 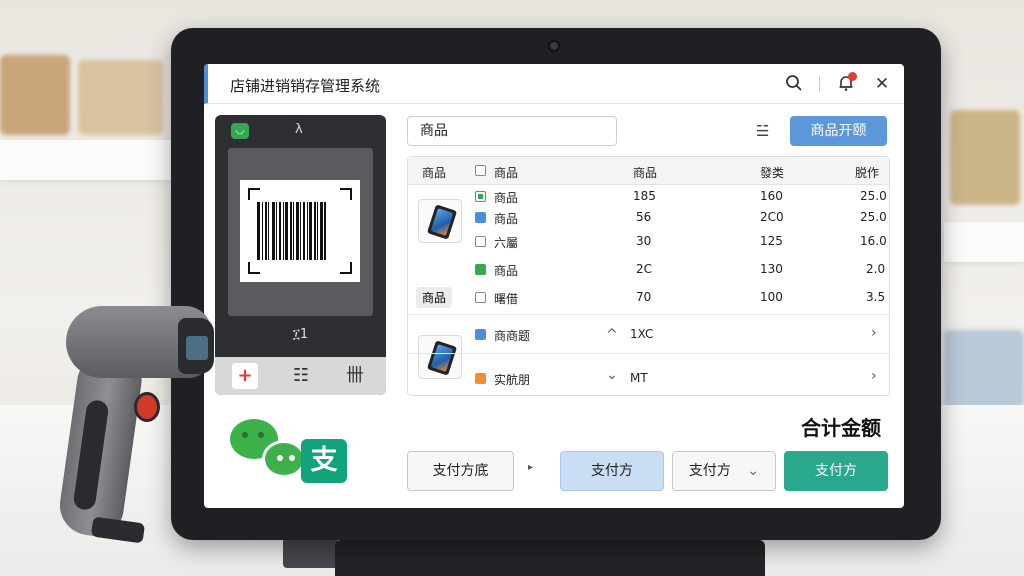 I want to click on row-value: 185, so click(x=644, y=196).